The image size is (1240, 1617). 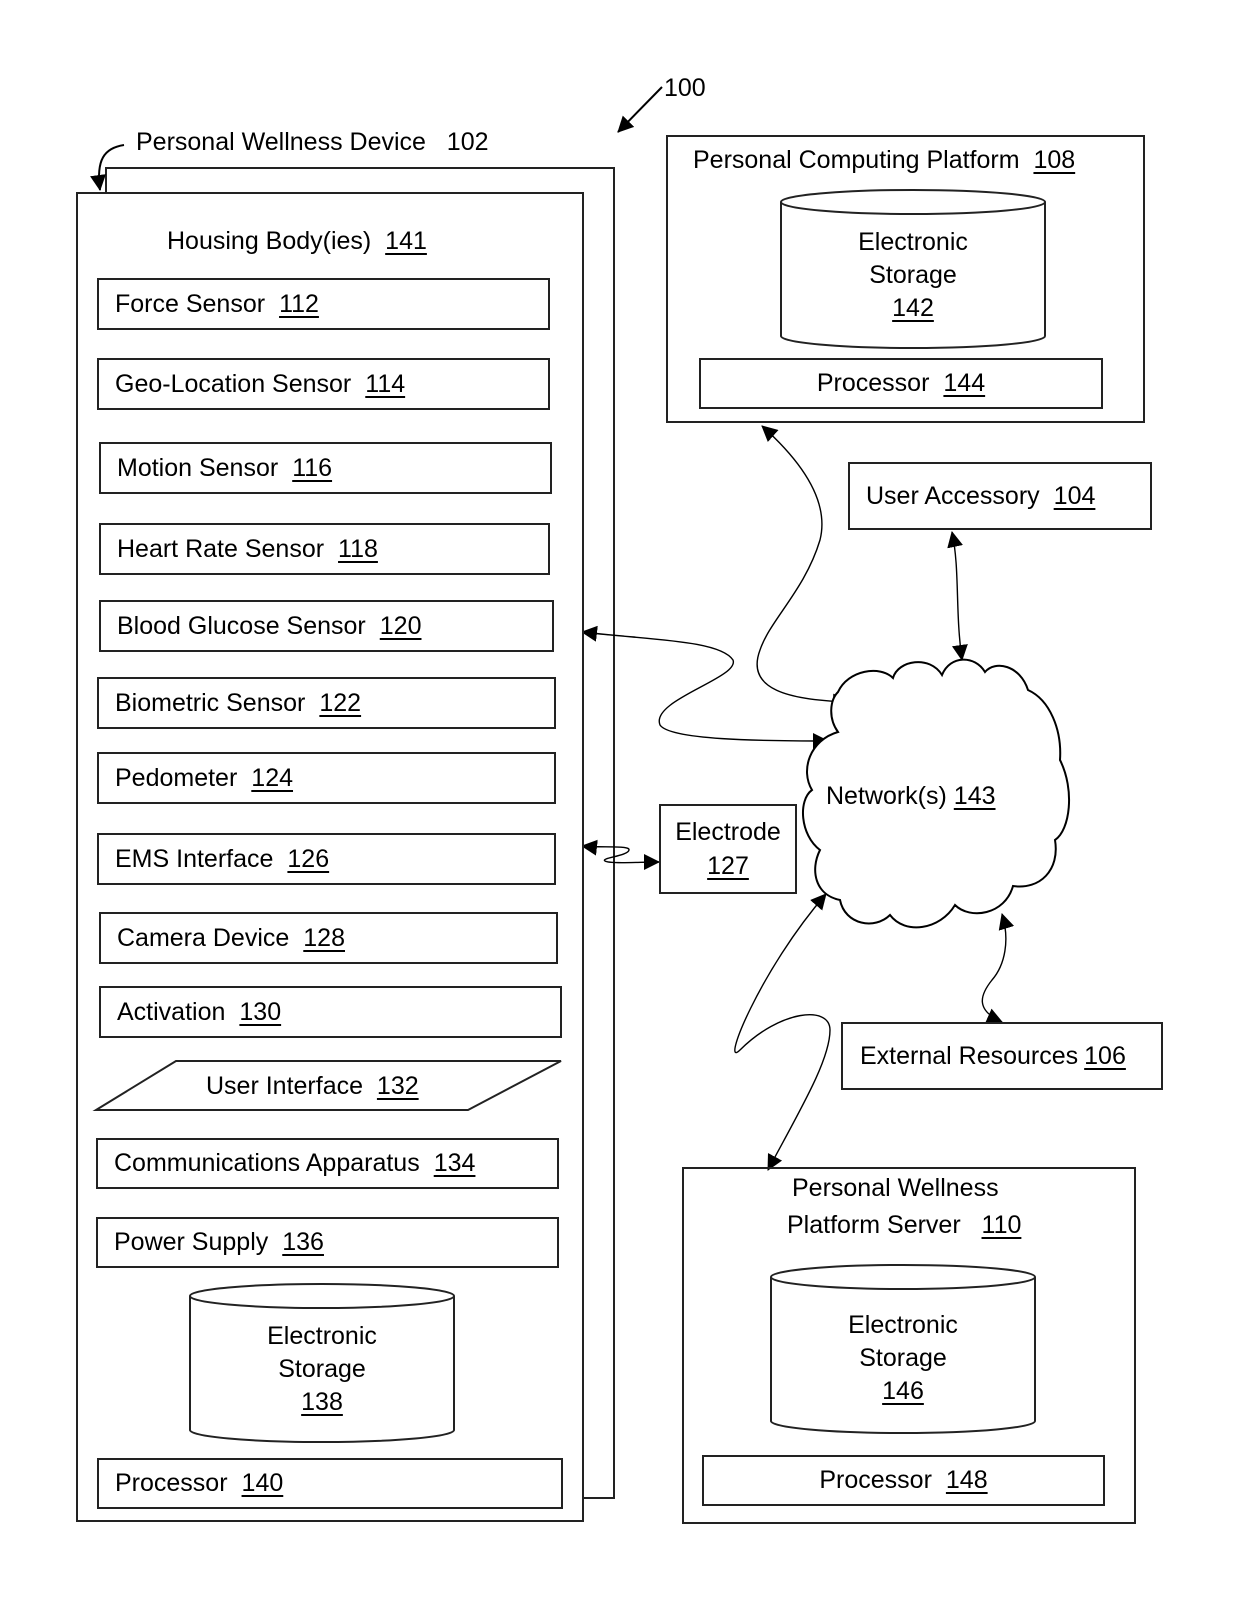 What do you see at coordinates (285, 1086) in the screenshot?
I see `component-label: User Interface` at bounding box center [285, 1086].